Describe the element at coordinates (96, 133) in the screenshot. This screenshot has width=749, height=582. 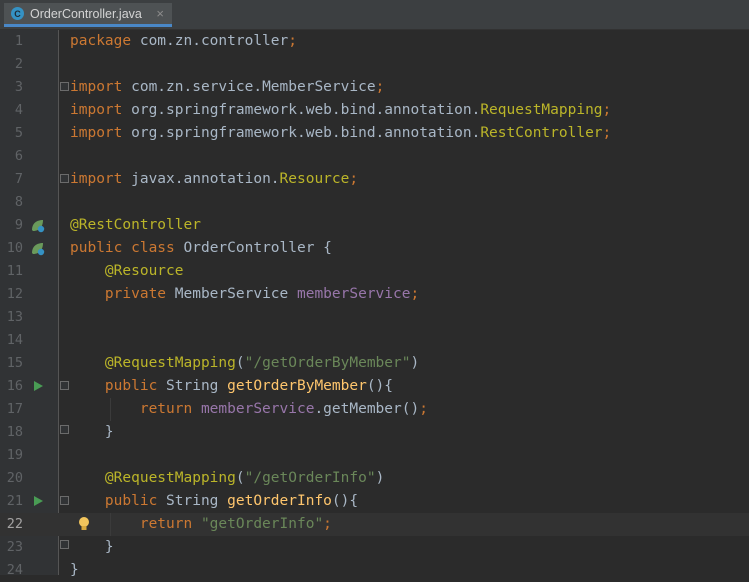
I see `code-token: import` at that location.